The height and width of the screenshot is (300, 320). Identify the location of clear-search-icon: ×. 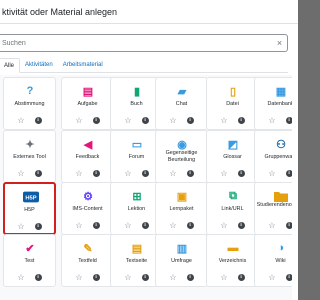
(279, 43).